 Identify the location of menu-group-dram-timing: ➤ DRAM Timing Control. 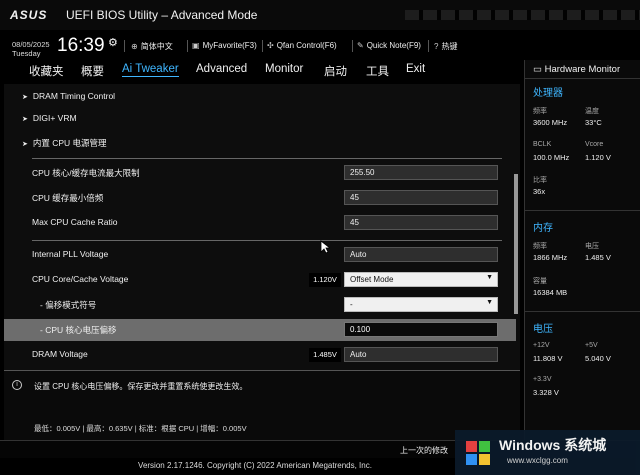
(260, 97).